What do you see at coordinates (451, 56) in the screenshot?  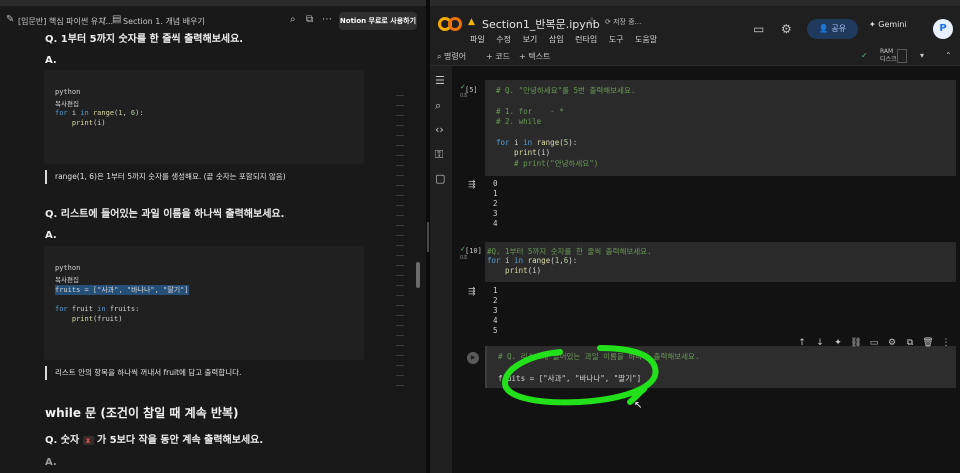 I see `command-search-button: ⌕ 명령어` at bounding box center [451, 56].